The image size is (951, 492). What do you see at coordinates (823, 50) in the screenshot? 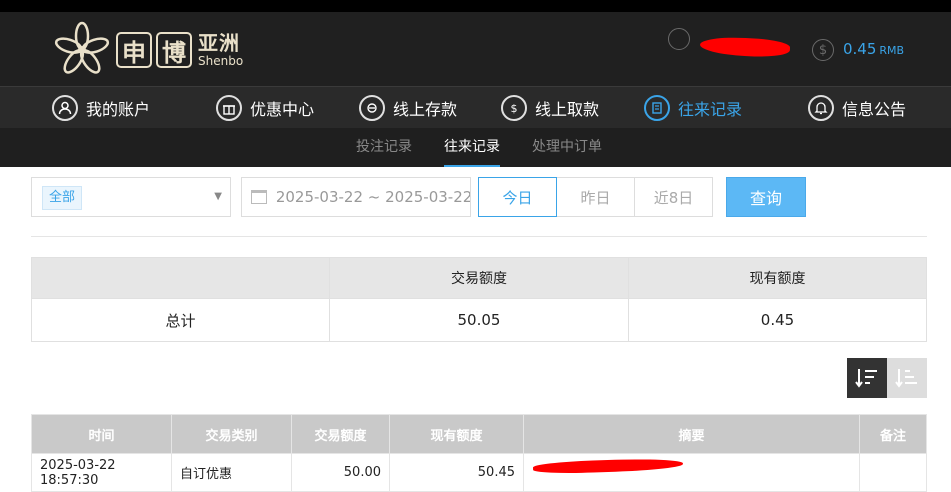
I see `dollar-icon: $` at bounding box center [823, 50].